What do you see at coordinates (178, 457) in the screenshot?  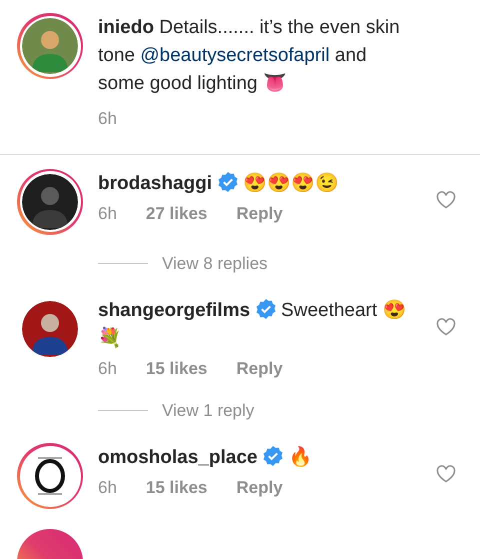 I see `username-link: omosholas_place` at bounding box center [178, 457].